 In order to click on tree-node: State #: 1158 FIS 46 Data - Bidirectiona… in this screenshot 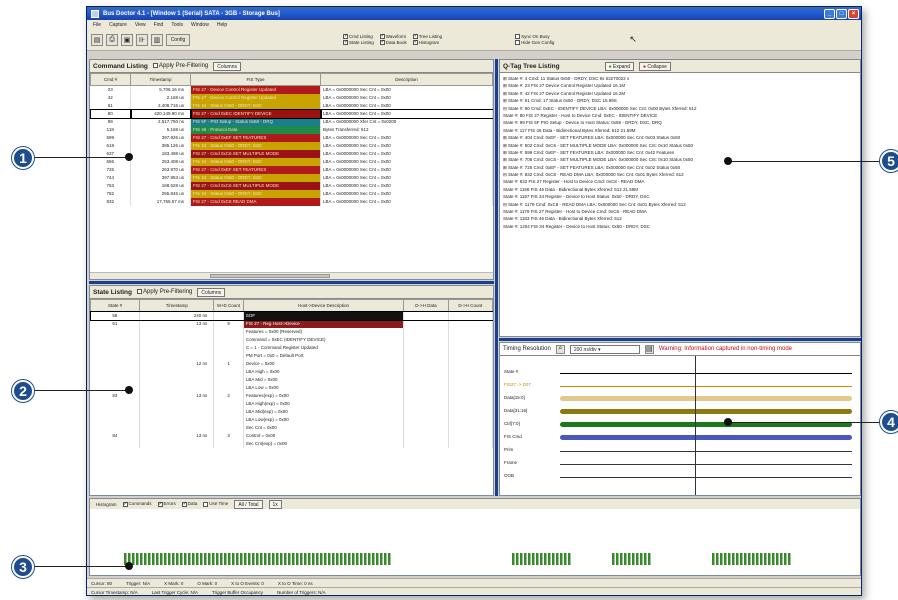, I will do `click(680, 189)`.